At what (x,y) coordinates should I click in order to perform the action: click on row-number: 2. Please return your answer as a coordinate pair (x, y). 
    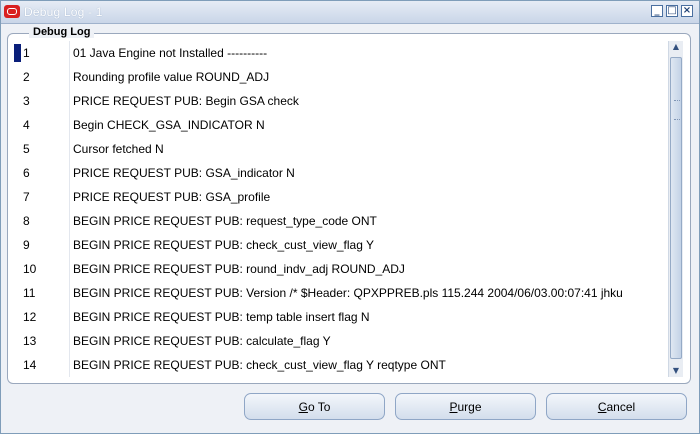
    Looking at the image, I should click on (26, 77).